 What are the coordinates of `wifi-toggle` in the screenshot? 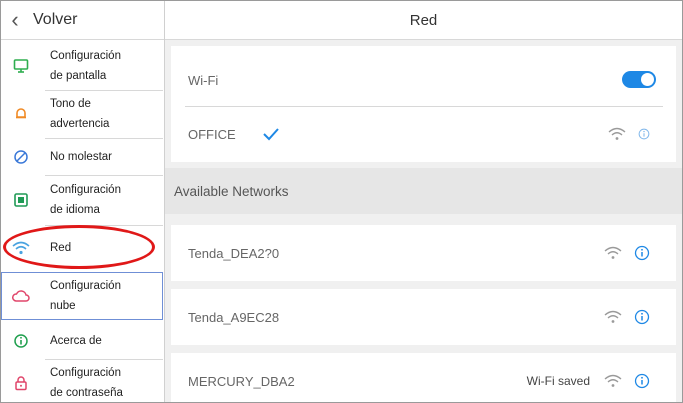 It's located at (639, 79).